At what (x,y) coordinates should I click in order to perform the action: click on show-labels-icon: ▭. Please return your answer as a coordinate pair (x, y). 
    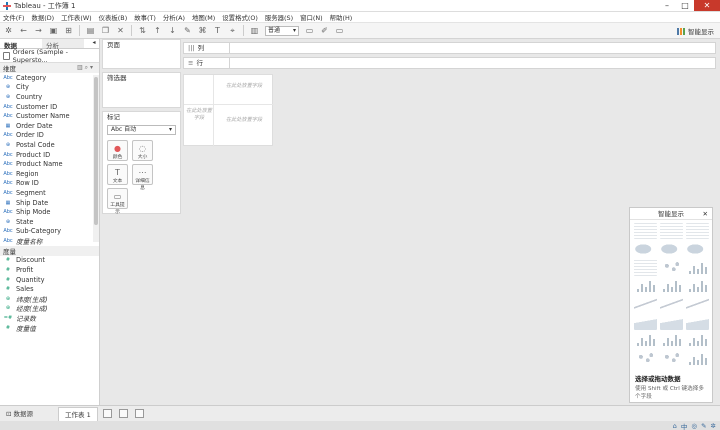
    Looking at the image, I should click on (309, 30).